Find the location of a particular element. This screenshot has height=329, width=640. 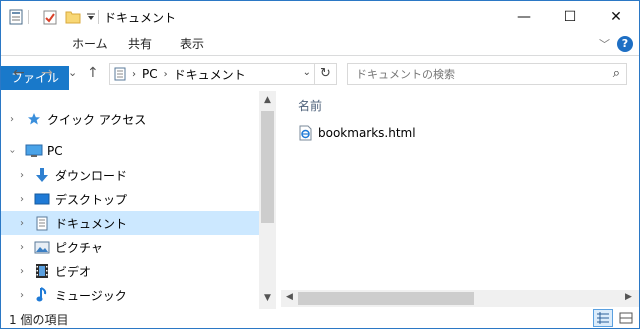

breadcrumb-pc: PC is located at coordinates (150, 74).